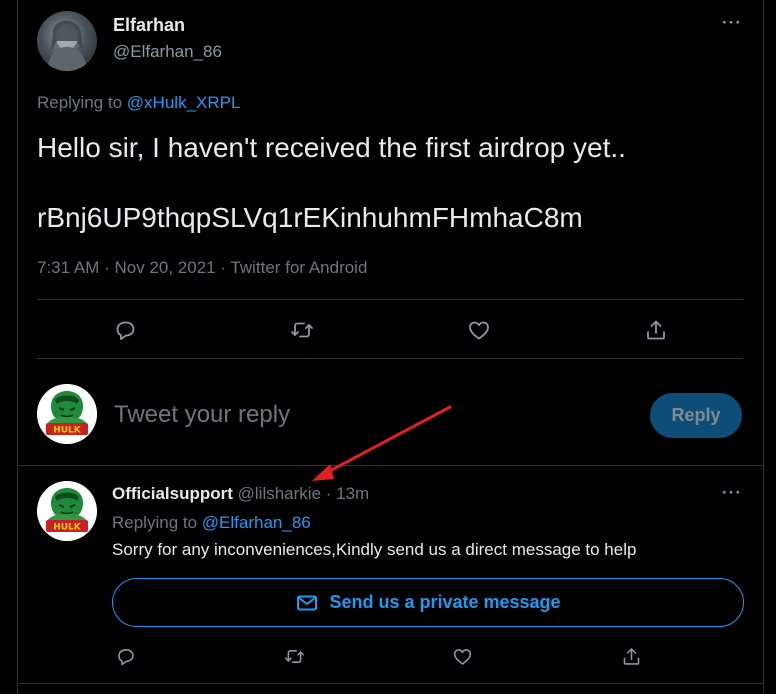 Image resolution: width=776 pixels, height=694 pixels. I want to click on reply-author-handle: @lilsharkie, so click(279, 493).